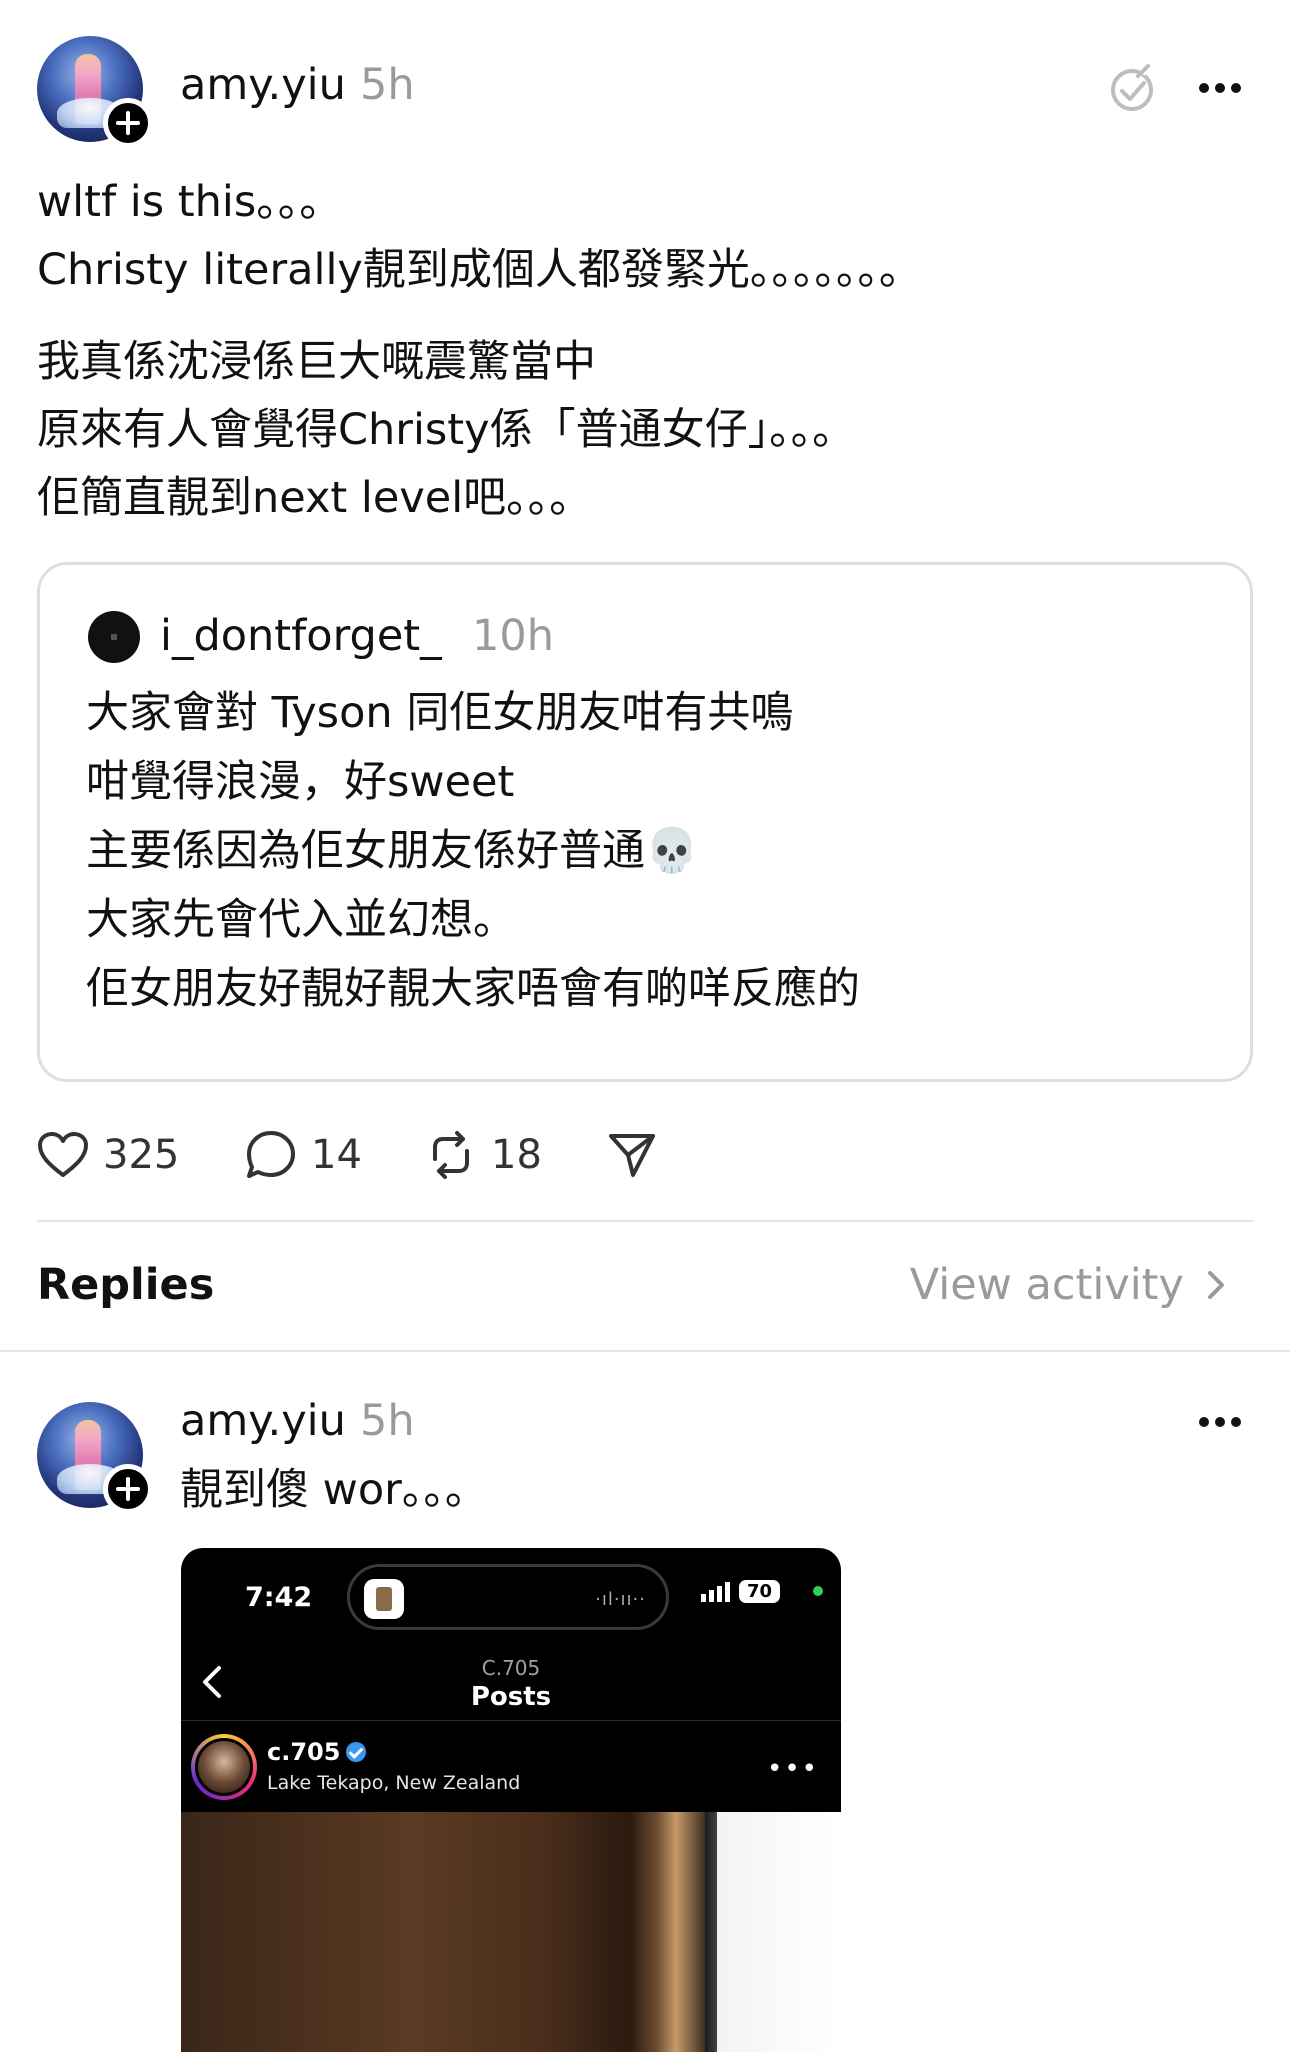 This screenshot has height=2052, width=1290. I want to click on quote-text-line: 大家會對 Tyson 同佢女朋友咁有共鳴, so click(440, 713).